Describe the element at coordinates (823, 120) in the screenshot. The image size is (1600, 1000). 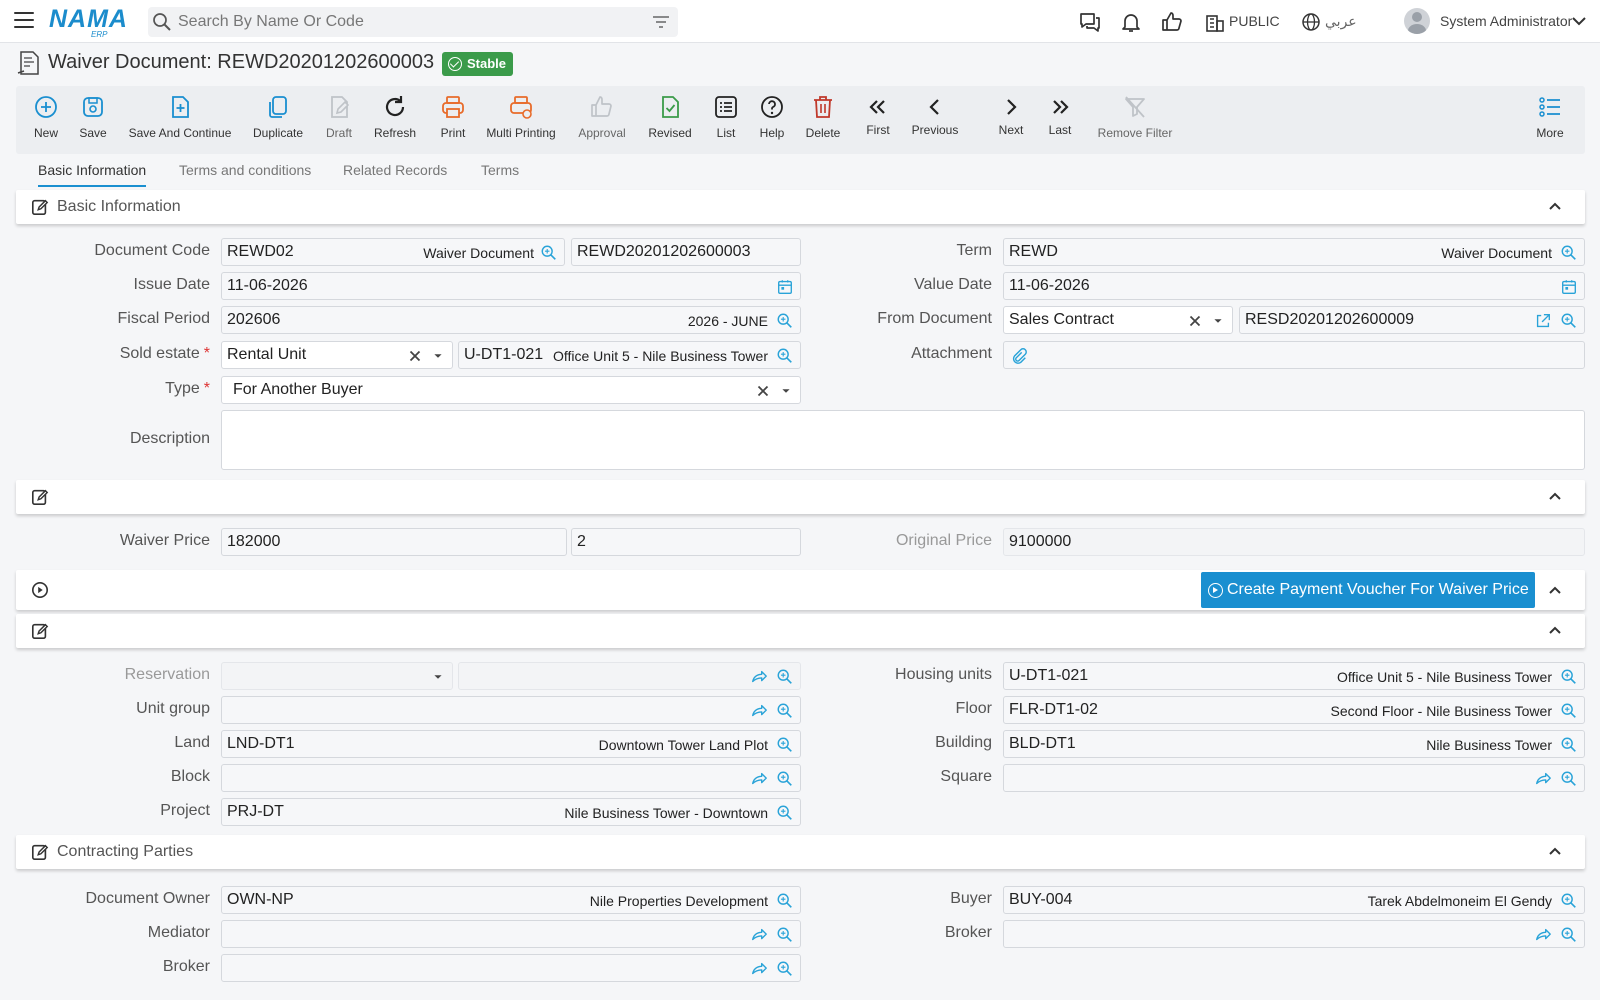
I see `delete-button: Delete` at that location.